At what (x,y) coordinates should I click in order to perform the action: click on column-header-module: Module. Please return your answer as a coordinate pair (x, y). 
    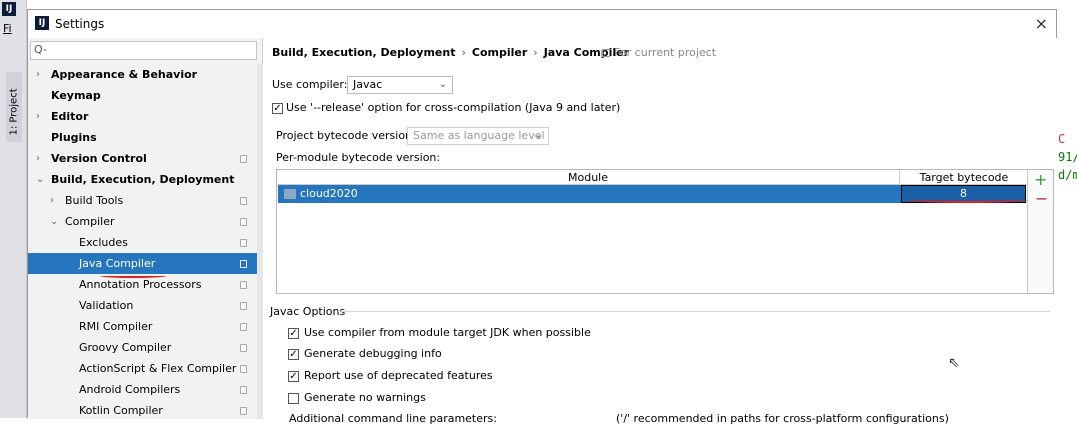
    Looking at the image, I should click on (588, 177).